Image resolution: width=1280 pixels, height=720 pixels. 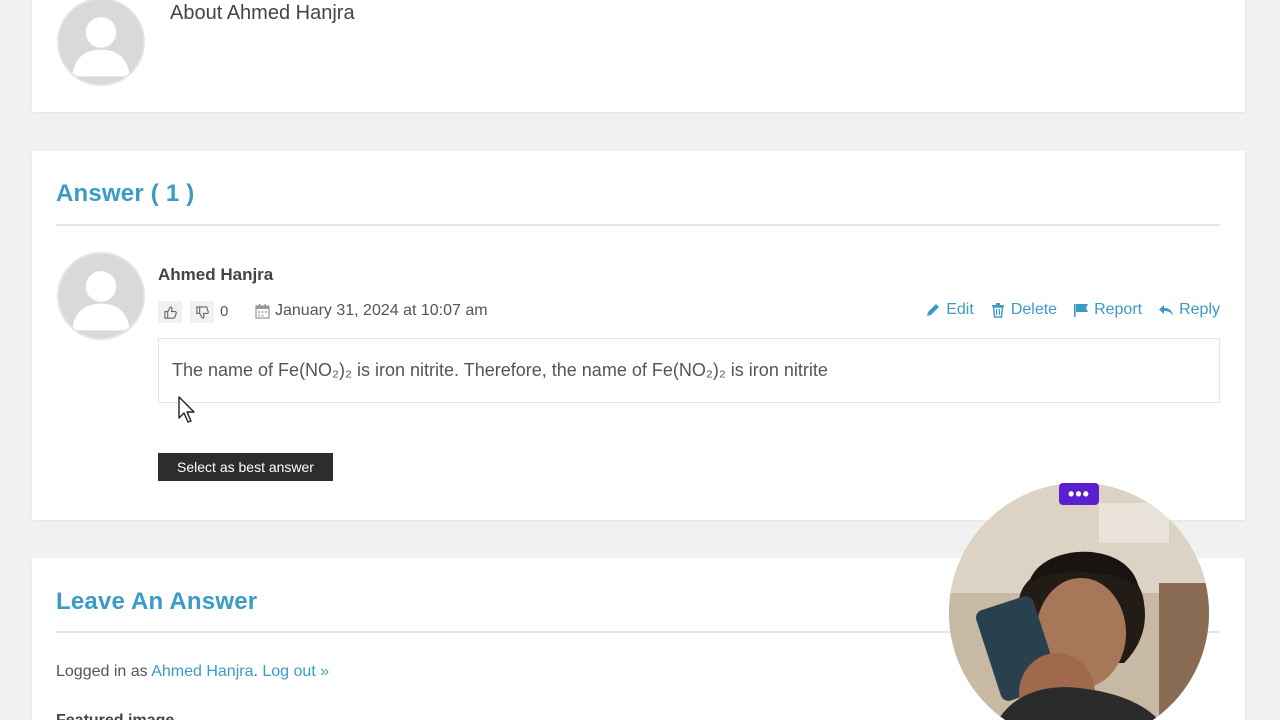 I want to click on thumbs-up-icon, so click(x=170, y=312).